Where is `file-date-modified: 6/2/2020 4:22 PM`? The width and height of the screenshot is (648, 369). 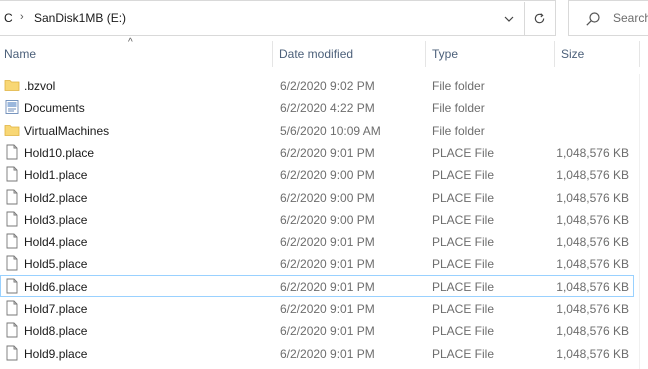 file-date-modified: 6/2/2020 4:22 PM is located at coordinates (327, 108).